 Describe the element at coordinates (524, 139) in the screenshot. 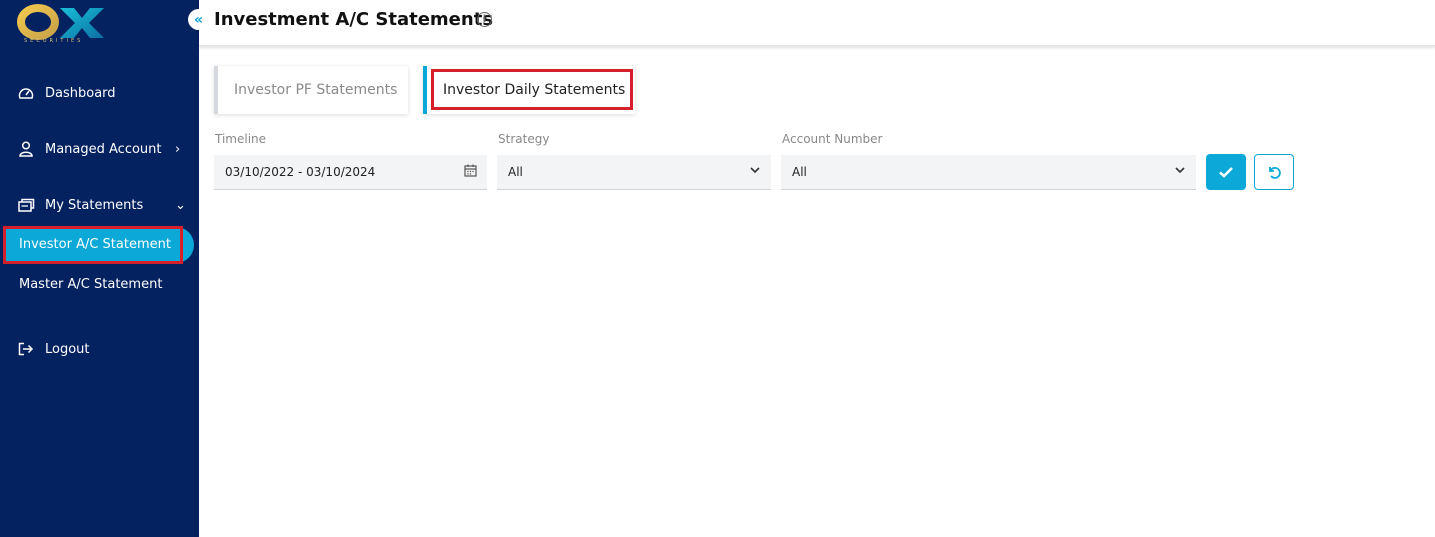

I see `strategy-label: Strategy` at that location.